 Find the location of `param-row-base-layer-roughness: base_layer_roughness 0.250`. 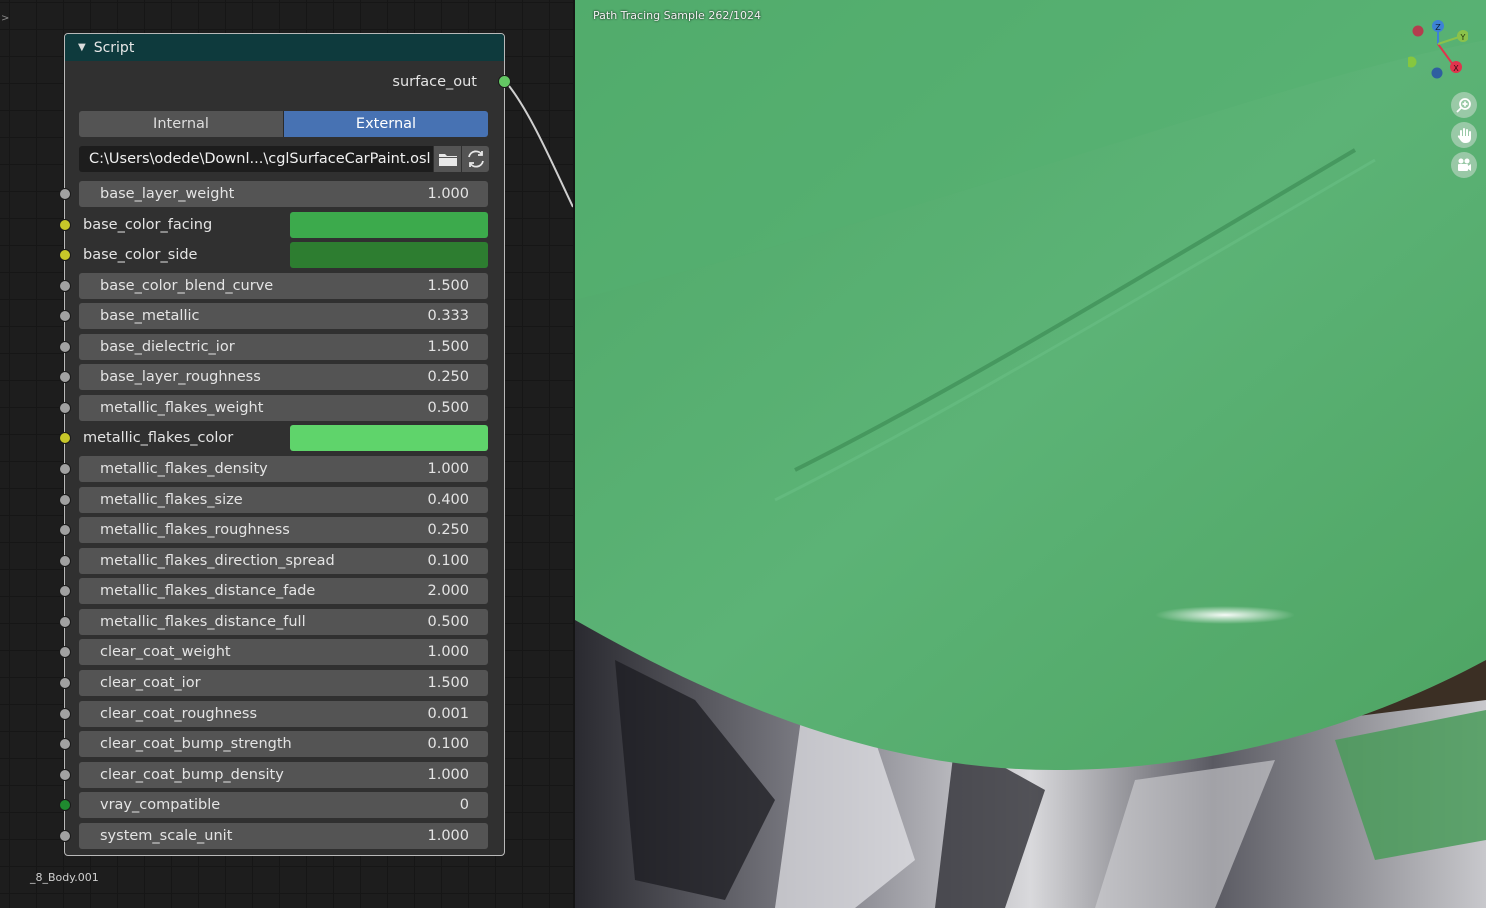

param-row-base-layer-roughness: base_layer_roughness 0.250 is located at coordinates (276, 377).